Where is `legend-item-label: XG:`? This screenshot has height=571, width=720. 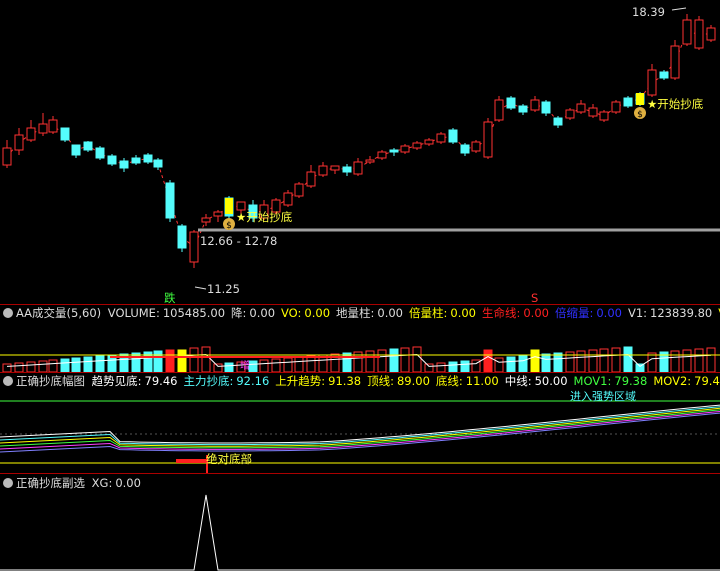 legend-item-label: XG: is located at coordinates (102, 483).